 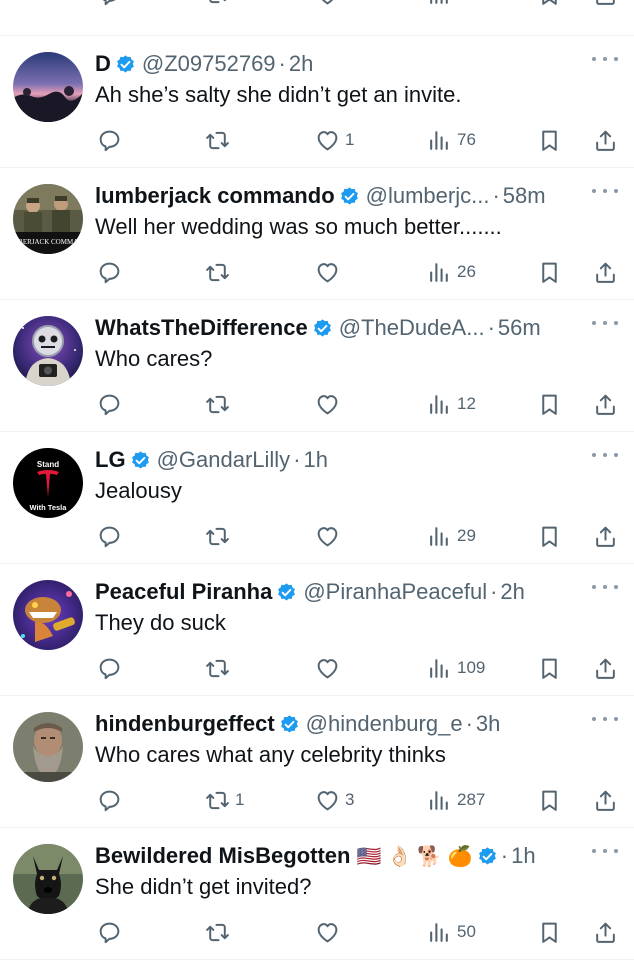 I want to click on timestamp: 3h, so click(x=488, y=724).